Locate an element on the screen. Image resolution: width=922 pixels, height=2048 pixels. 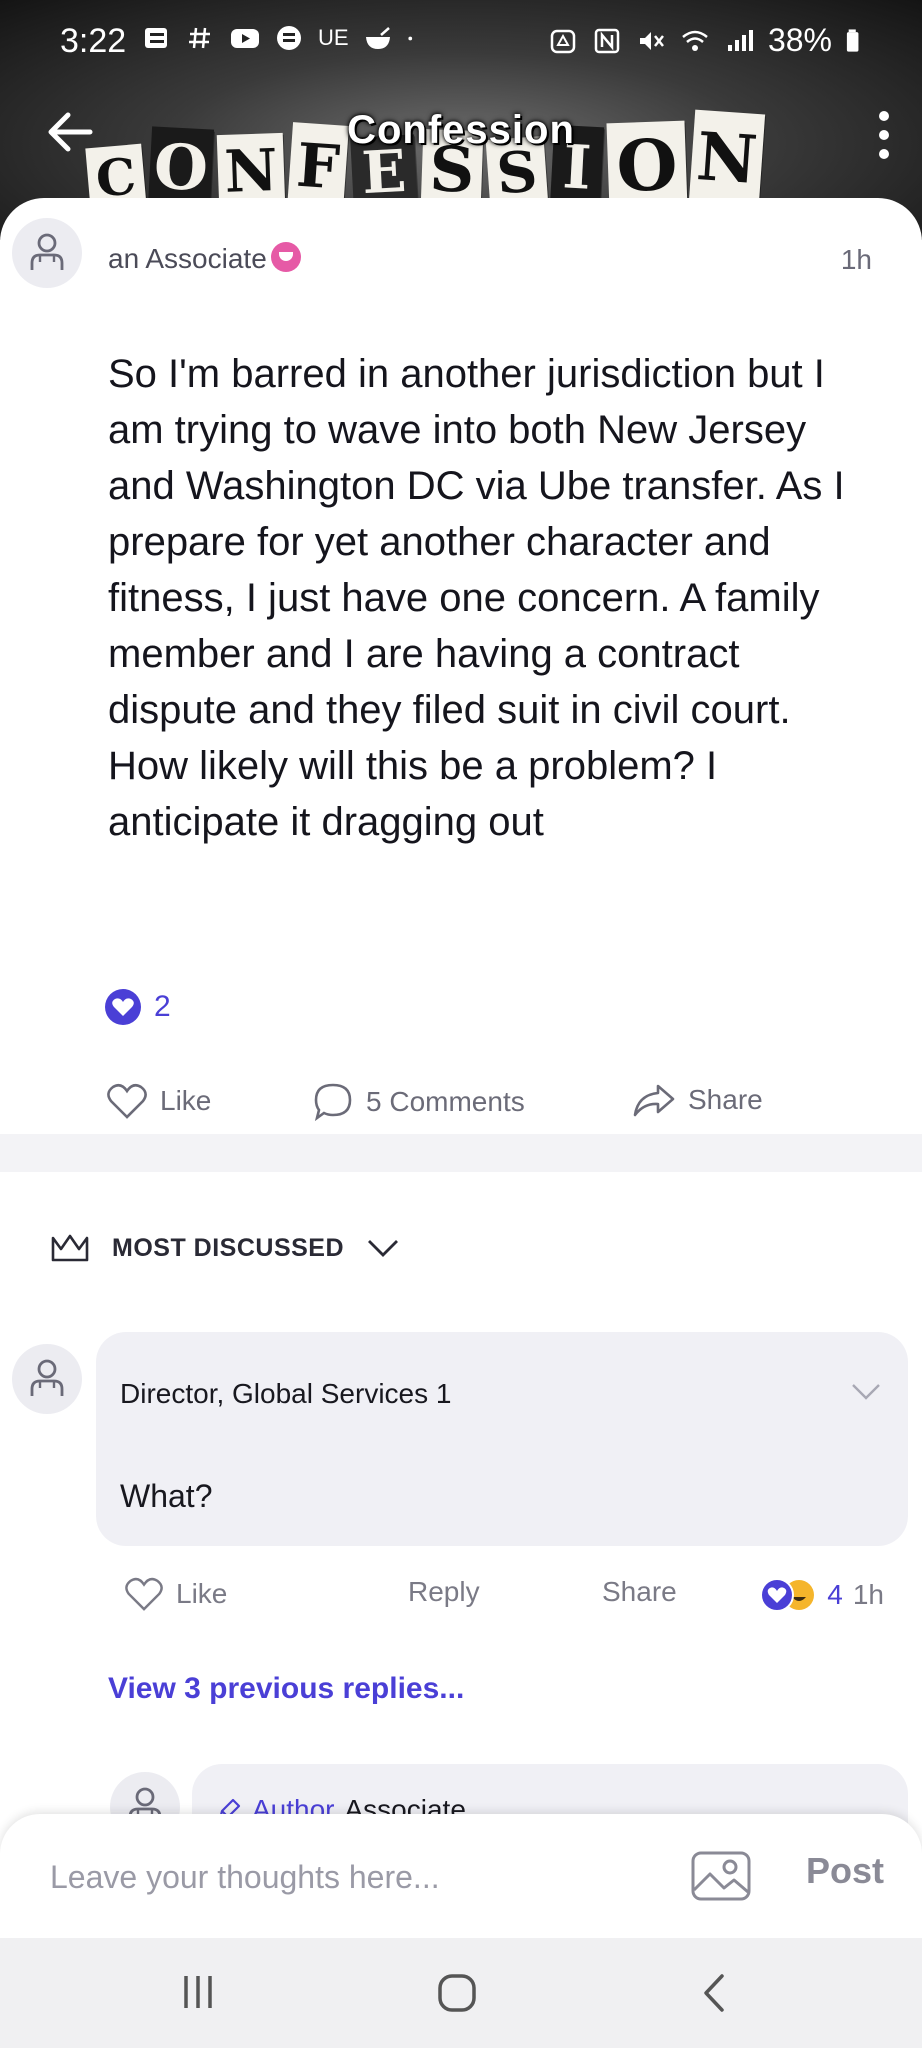
status-bar: 3:22 UE 38% is located at coordinates (461, 42).